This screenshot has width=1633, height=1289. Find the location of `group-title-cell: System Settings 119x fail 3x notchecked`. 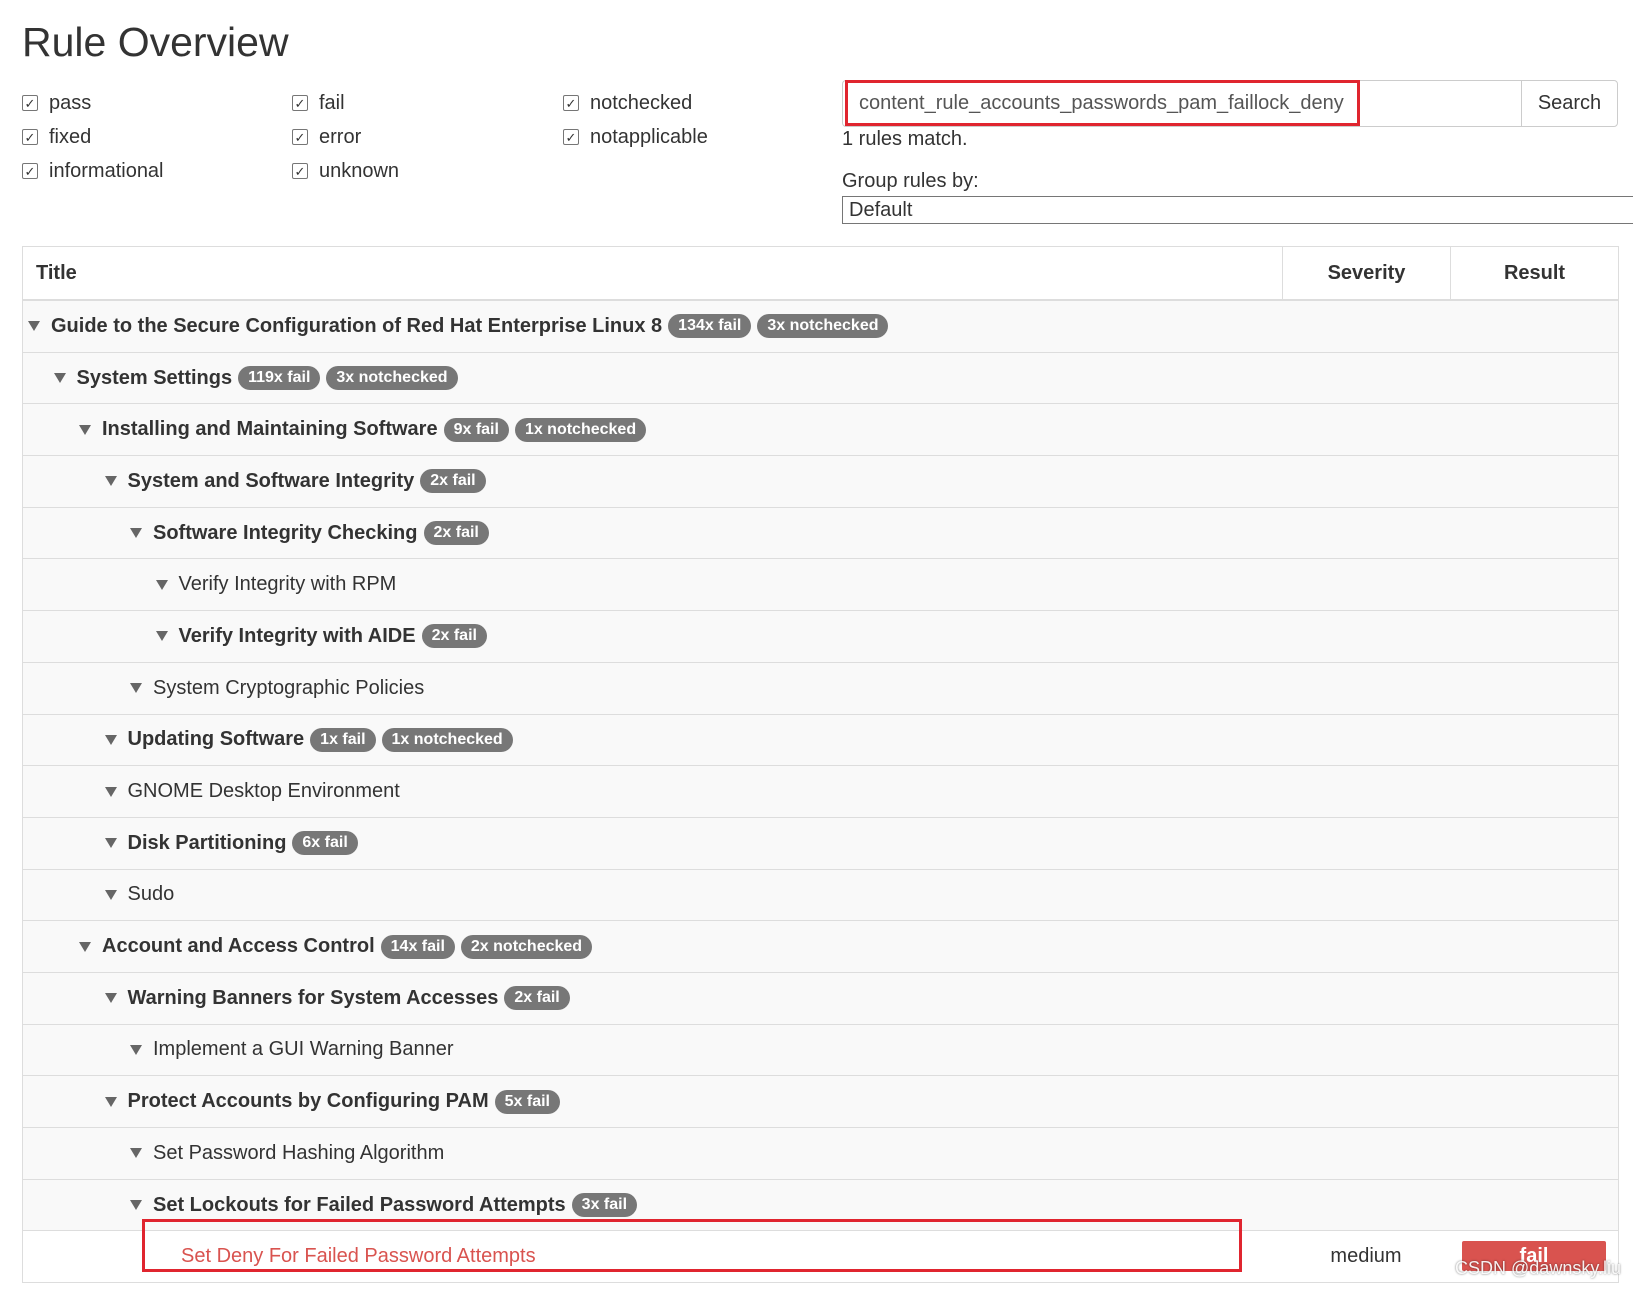

group-title-cell: System Settings 119x fail 3x notchecked is located at coordinates (820, 378).